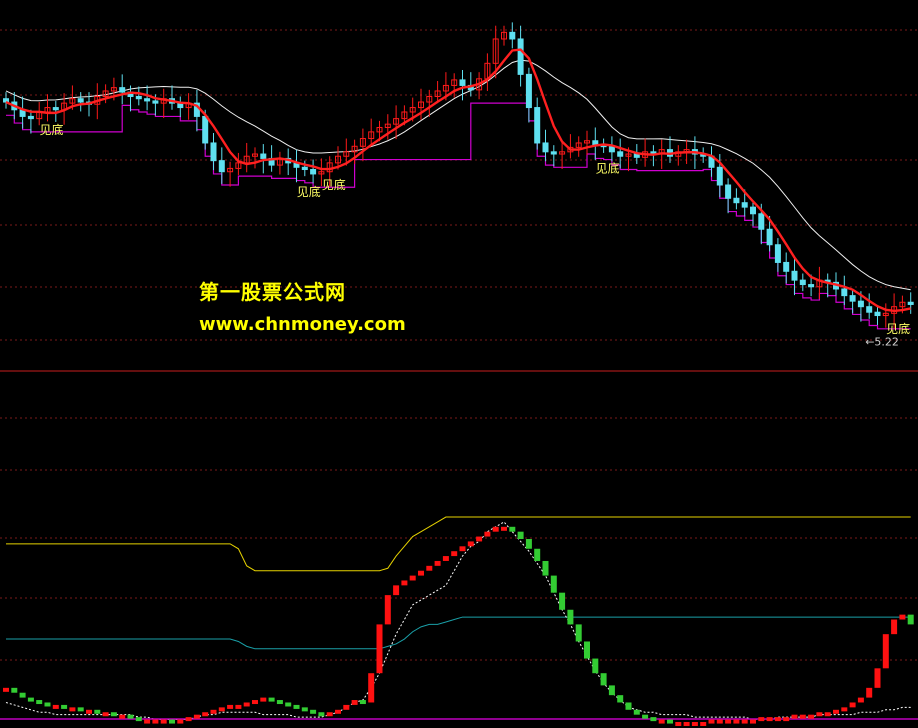  I want to click on watermark-url: www.chnmoney.com, so click(302, 324).